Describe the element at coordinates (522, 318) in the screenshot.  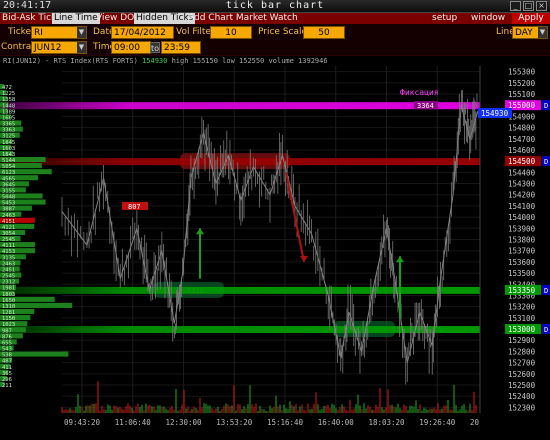
I see `y-tick-label: 153100` at that location.